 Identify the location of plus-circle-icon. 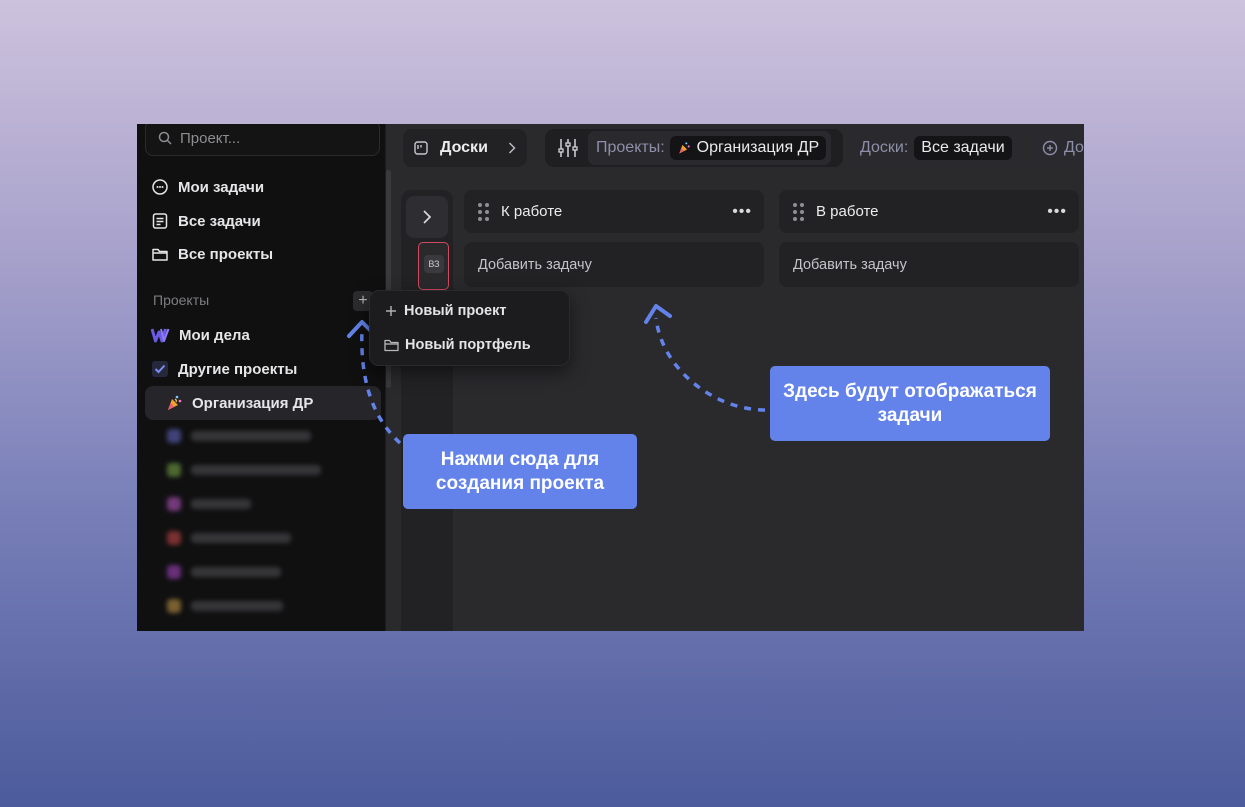
(1050, 148).